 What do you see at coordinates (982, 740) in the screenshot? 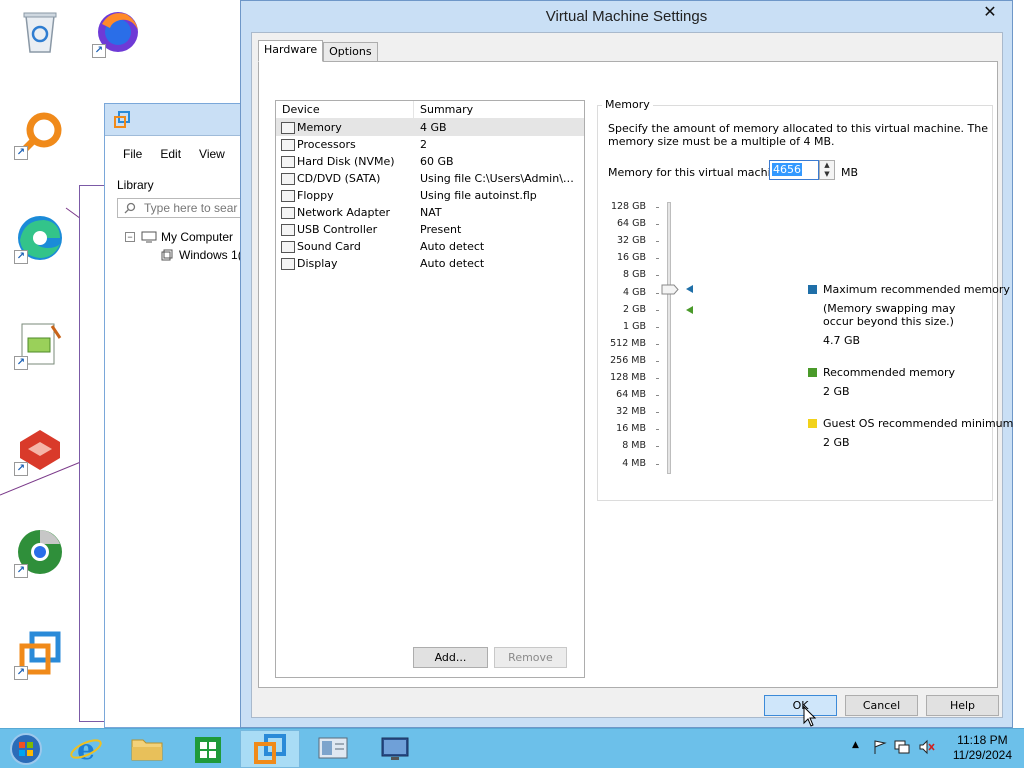
I see `clock-time: 11:18 PM` at bounding box center [982, 740].